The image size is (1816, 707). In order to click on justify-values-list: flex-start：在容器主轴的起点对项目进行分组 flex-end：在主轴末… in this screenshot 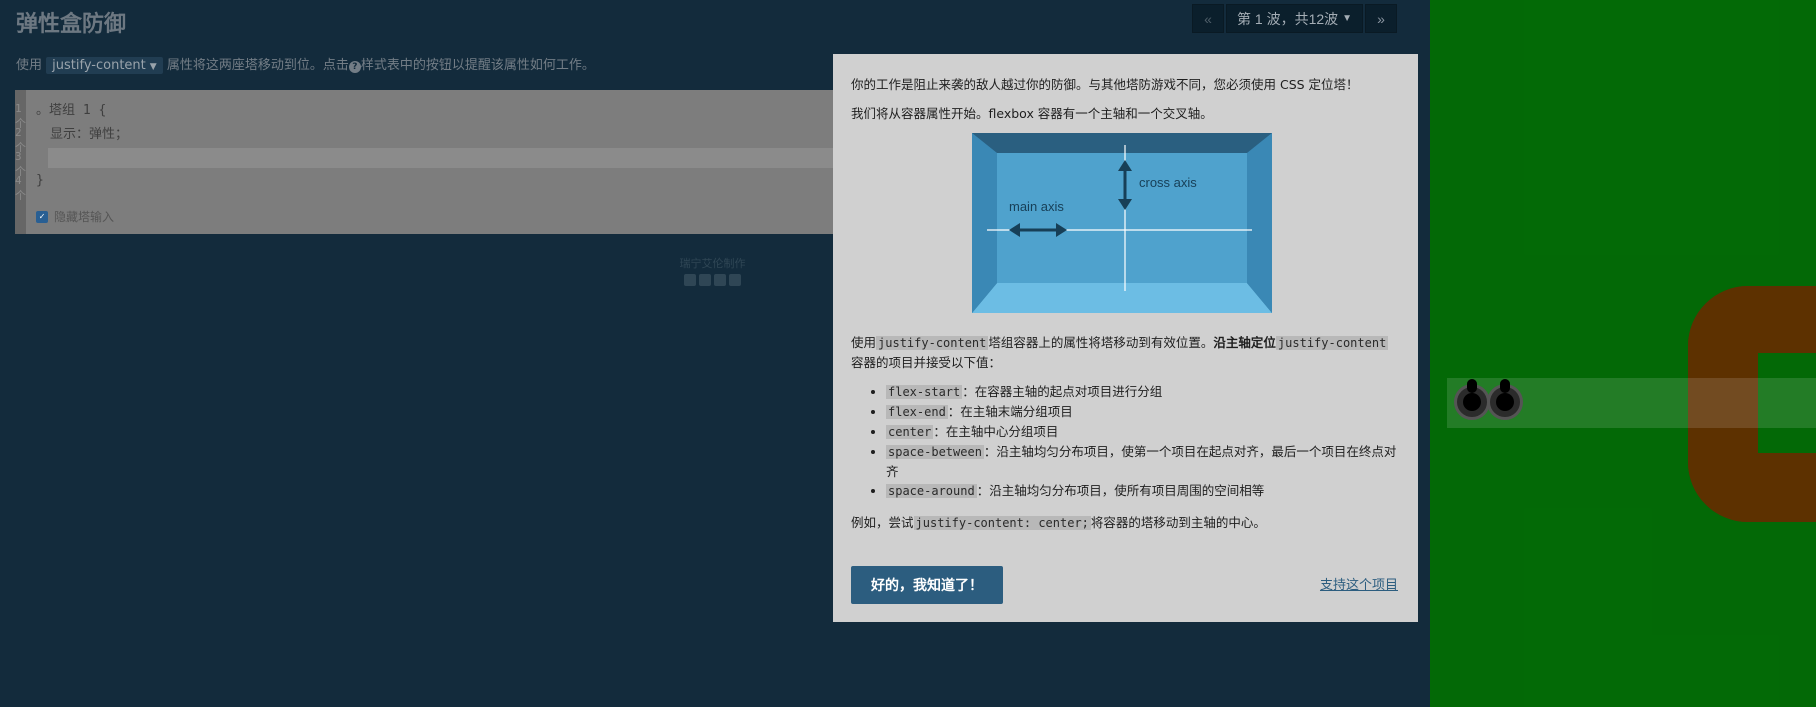, I will do `click(1143, 441)`.